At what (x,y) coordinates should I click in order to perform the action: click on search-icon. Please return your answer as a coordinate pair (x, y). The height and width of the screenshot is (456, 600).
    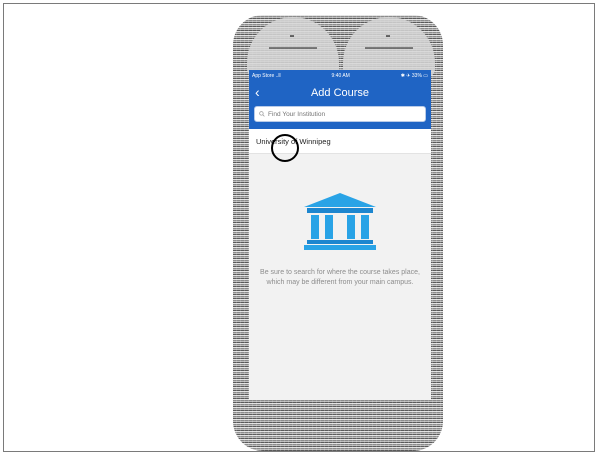
    Looking at the image, I should click on (262, 114).